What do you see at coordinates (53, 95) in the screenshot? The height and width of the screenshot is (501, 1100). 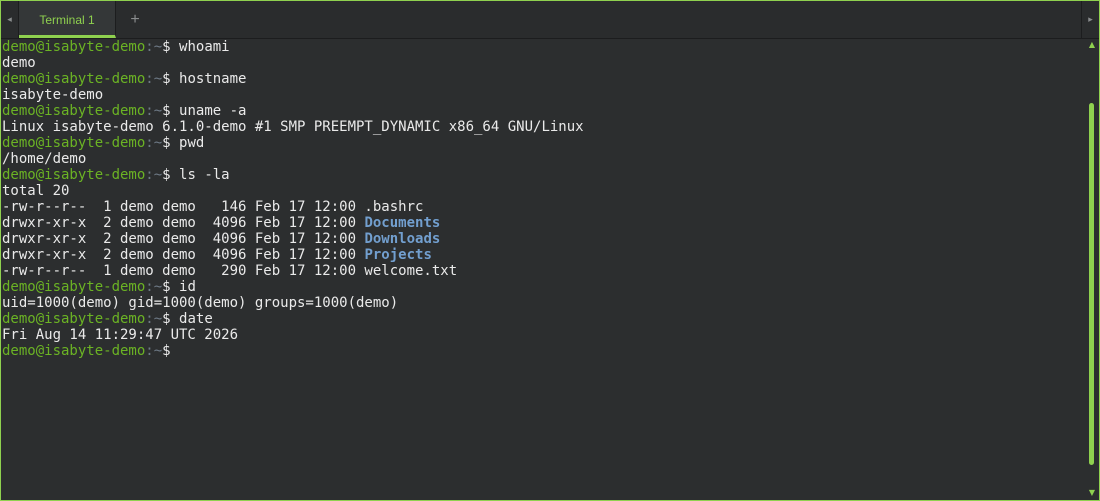 I see `output-text: isabyte-demo` at bounding box center [53, 95].